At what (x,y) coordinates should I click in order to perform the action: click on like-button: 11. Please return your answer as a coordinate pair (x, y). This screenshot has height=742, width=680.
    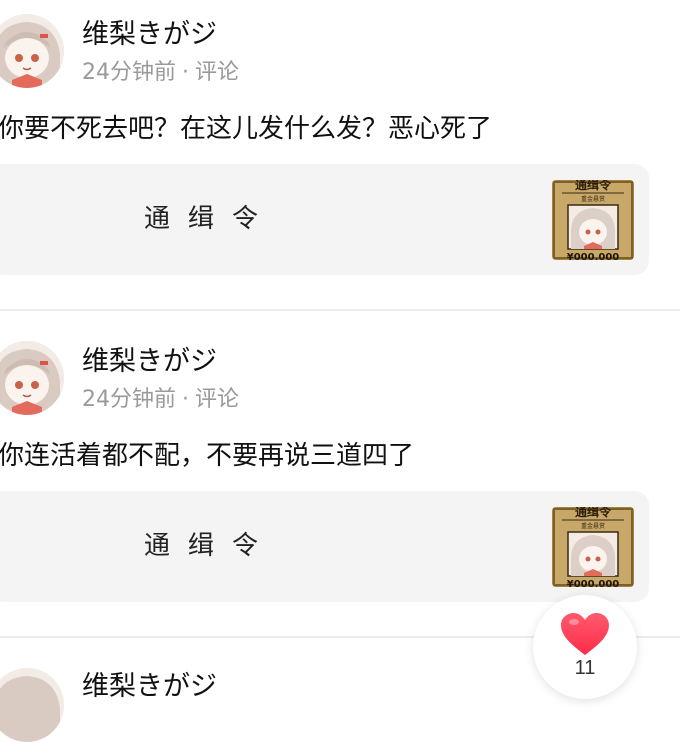
    Looking at the image, I should click on (585, 647).